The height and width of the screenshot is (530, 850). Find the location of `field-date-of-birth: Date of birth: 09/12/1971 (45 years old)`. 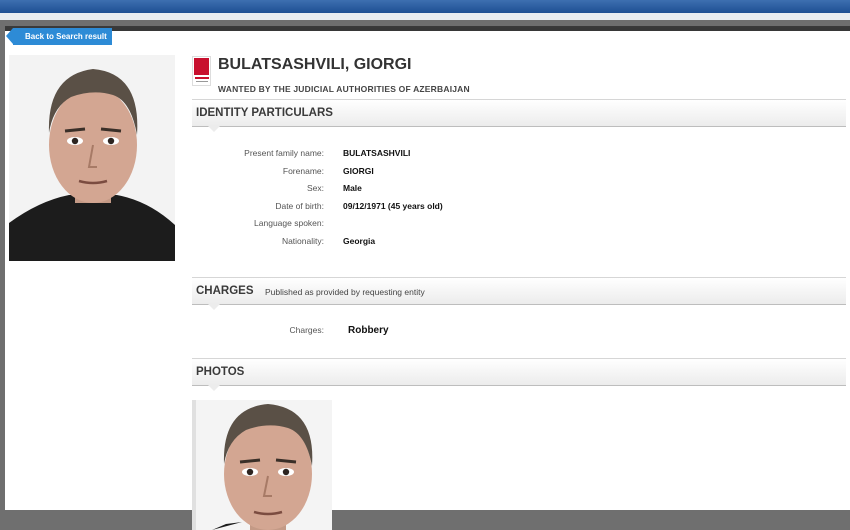

field-date-of-birth: Date of birth: 09/12/1971 (45 years old) is located at coordinates (392, 208).